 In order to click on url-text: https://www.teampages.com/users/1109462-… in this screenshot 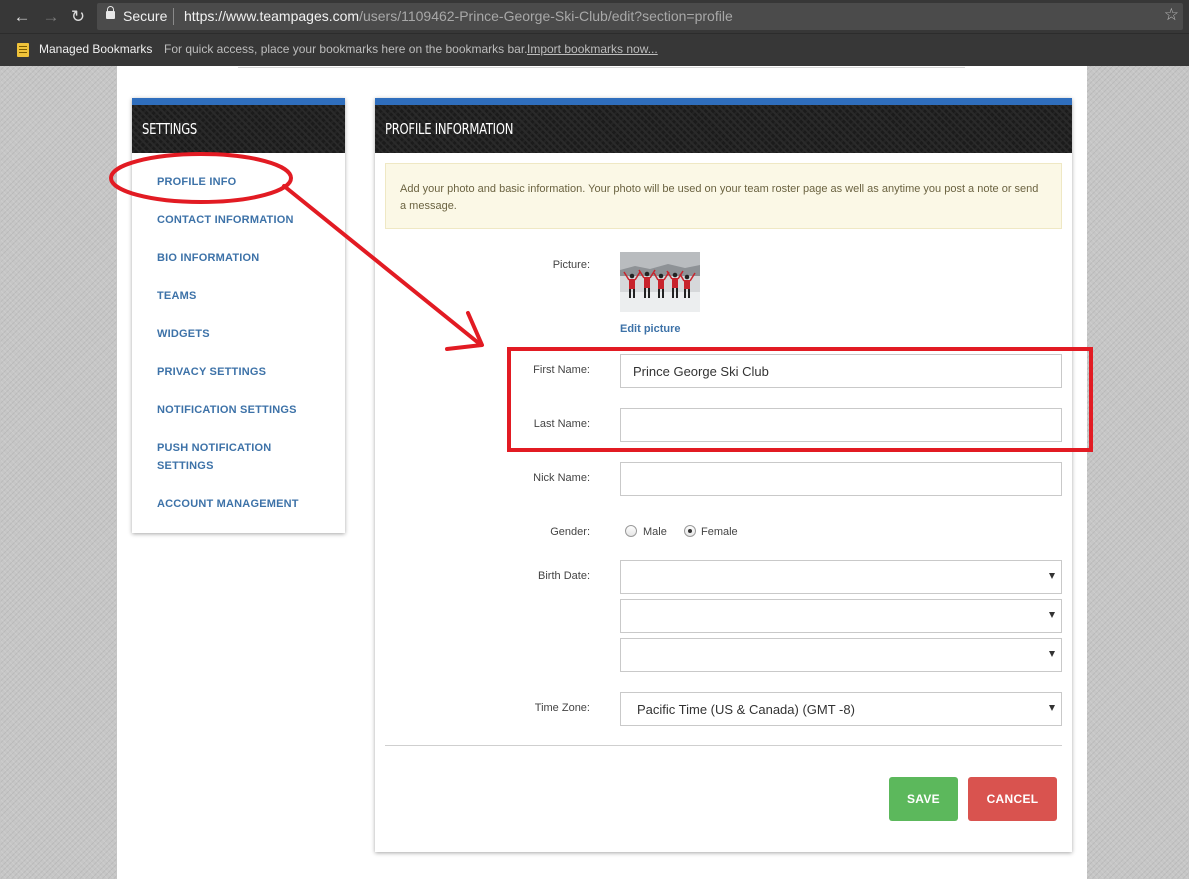, I will do `click(458, 16)`.